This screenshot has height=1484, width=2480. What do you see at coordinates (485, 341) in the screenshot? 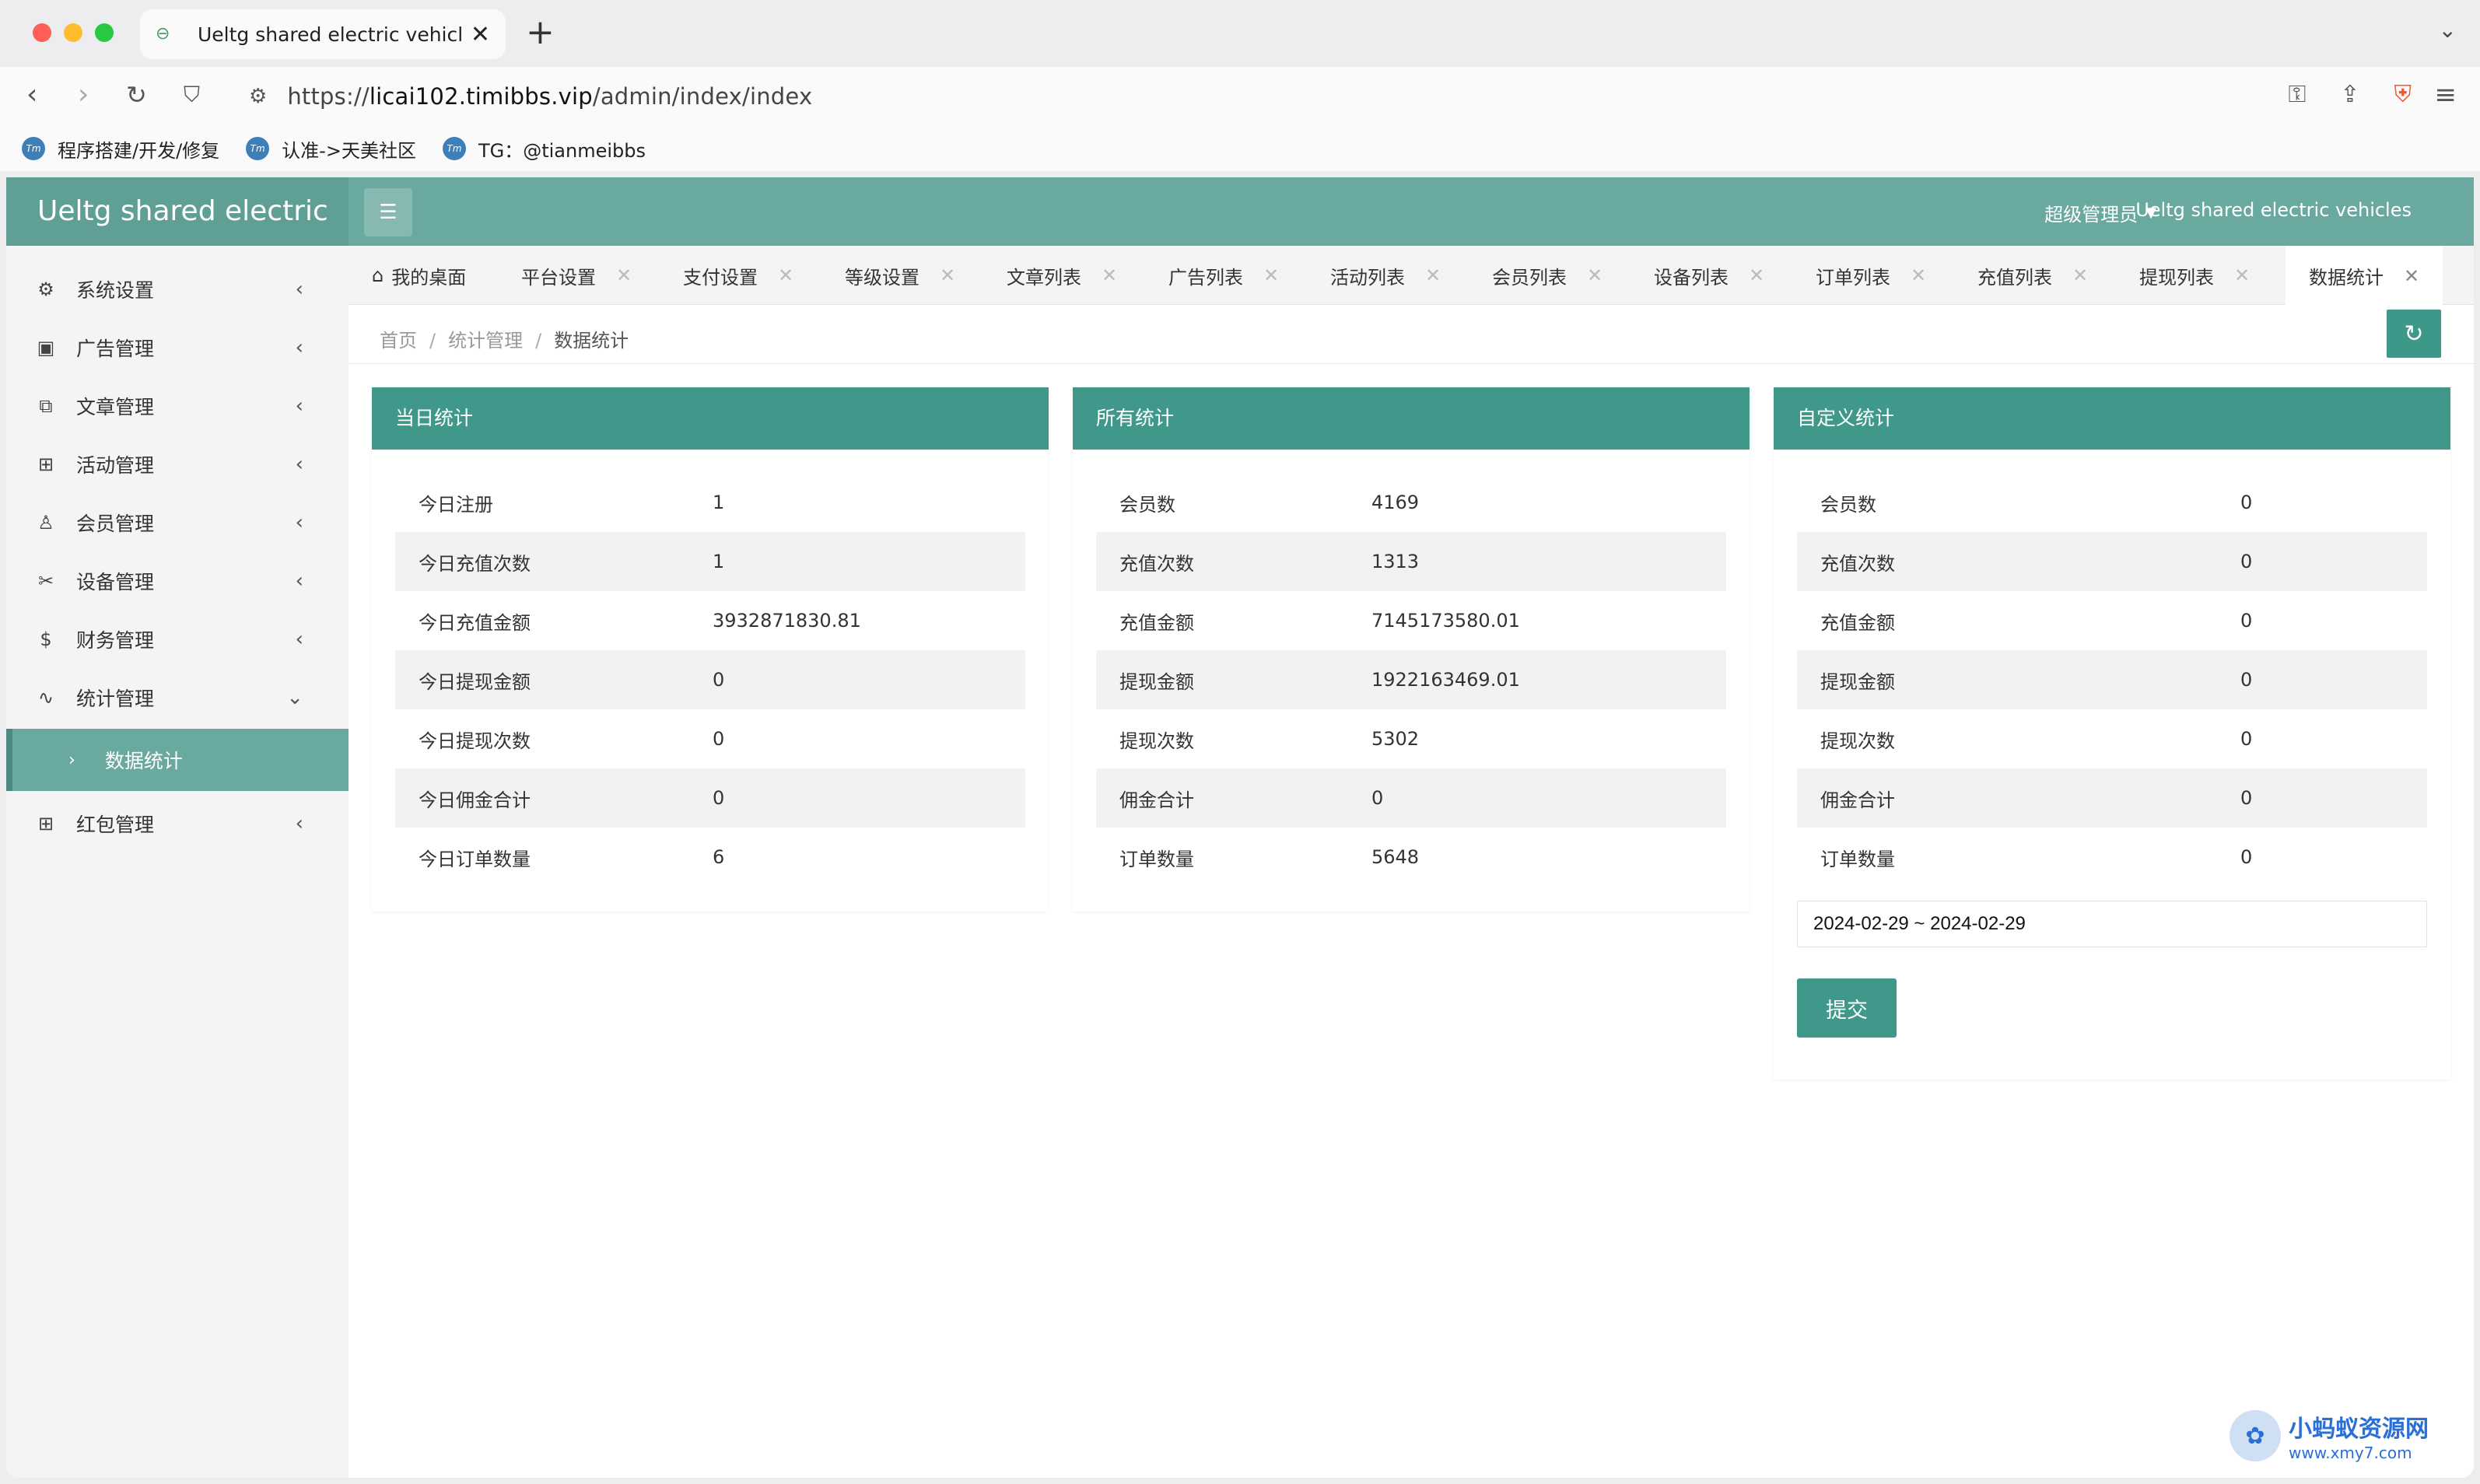
I see `breadcrumb-section: 统计管理` at bounding box center [485, 341].